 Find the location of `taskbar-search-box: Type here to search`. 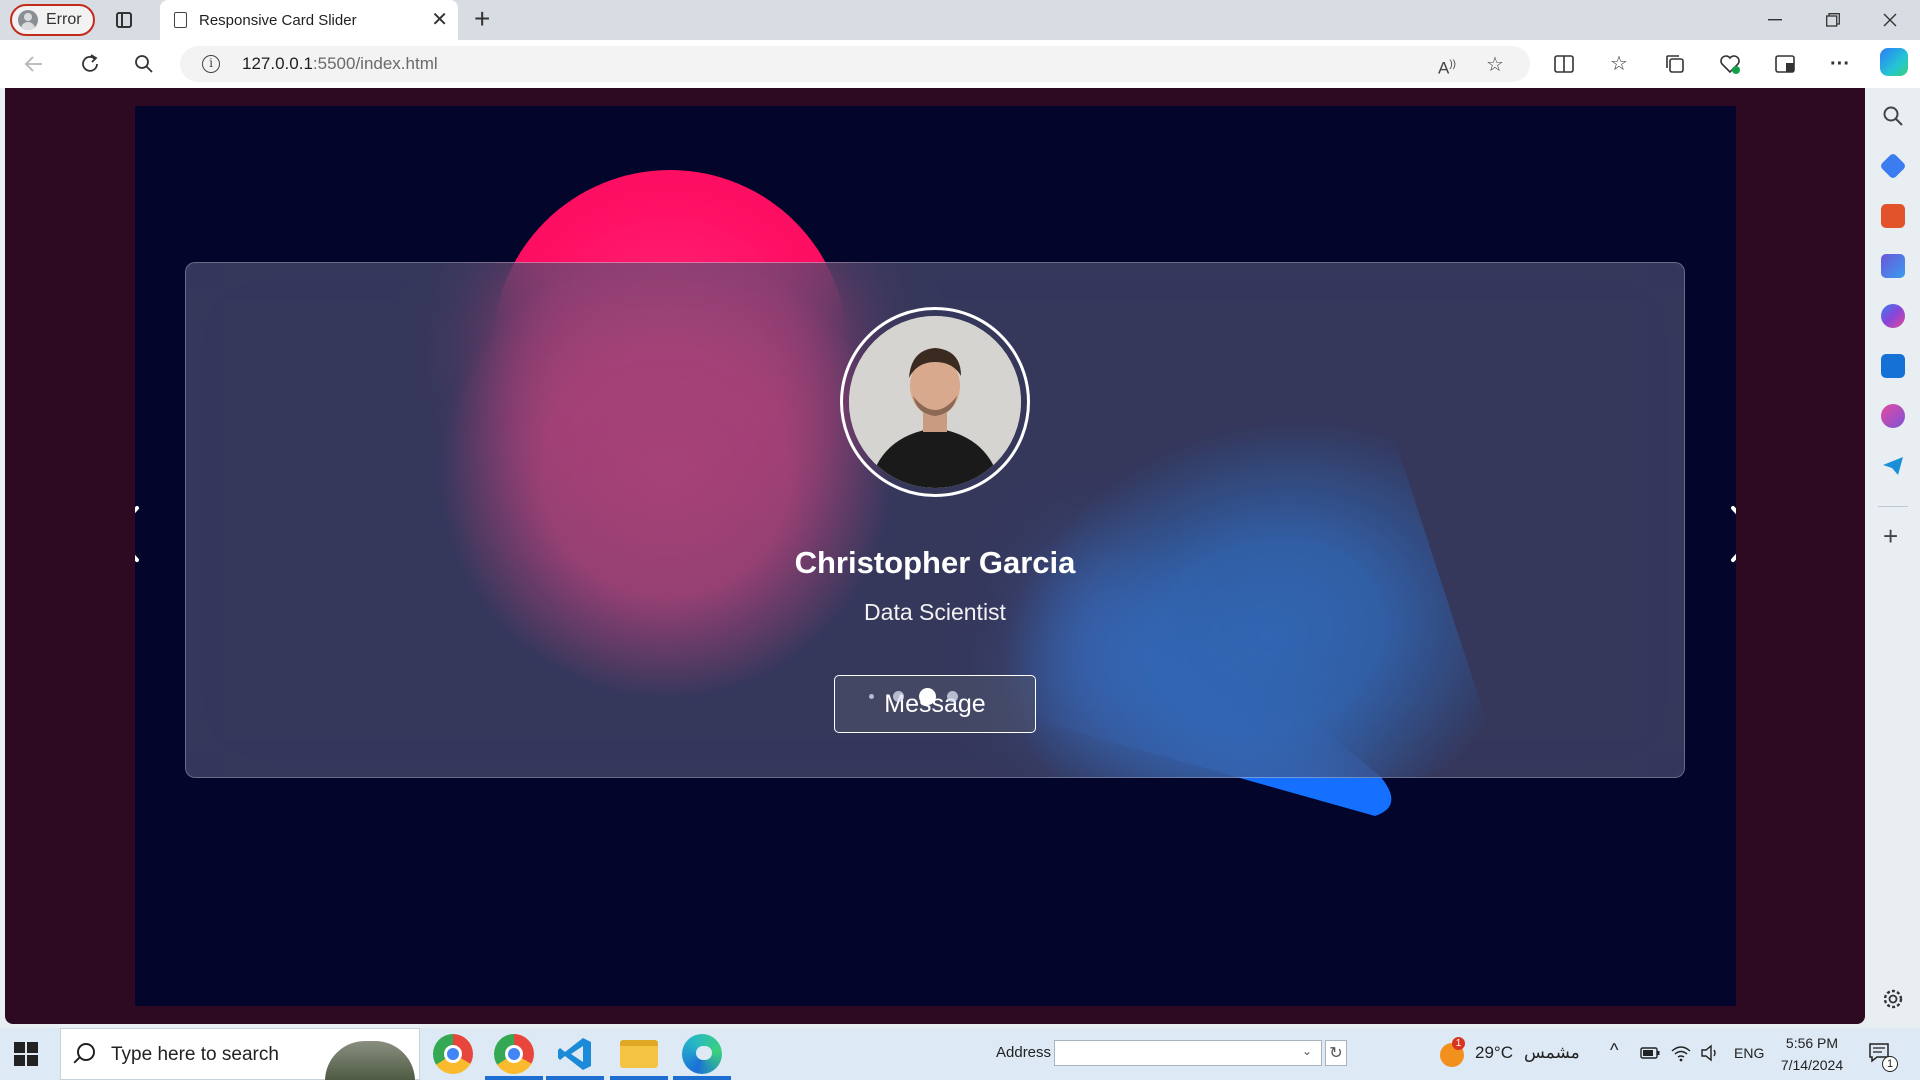

taskbar-search-box: Type here to search is located at coordinates (240, 1054).